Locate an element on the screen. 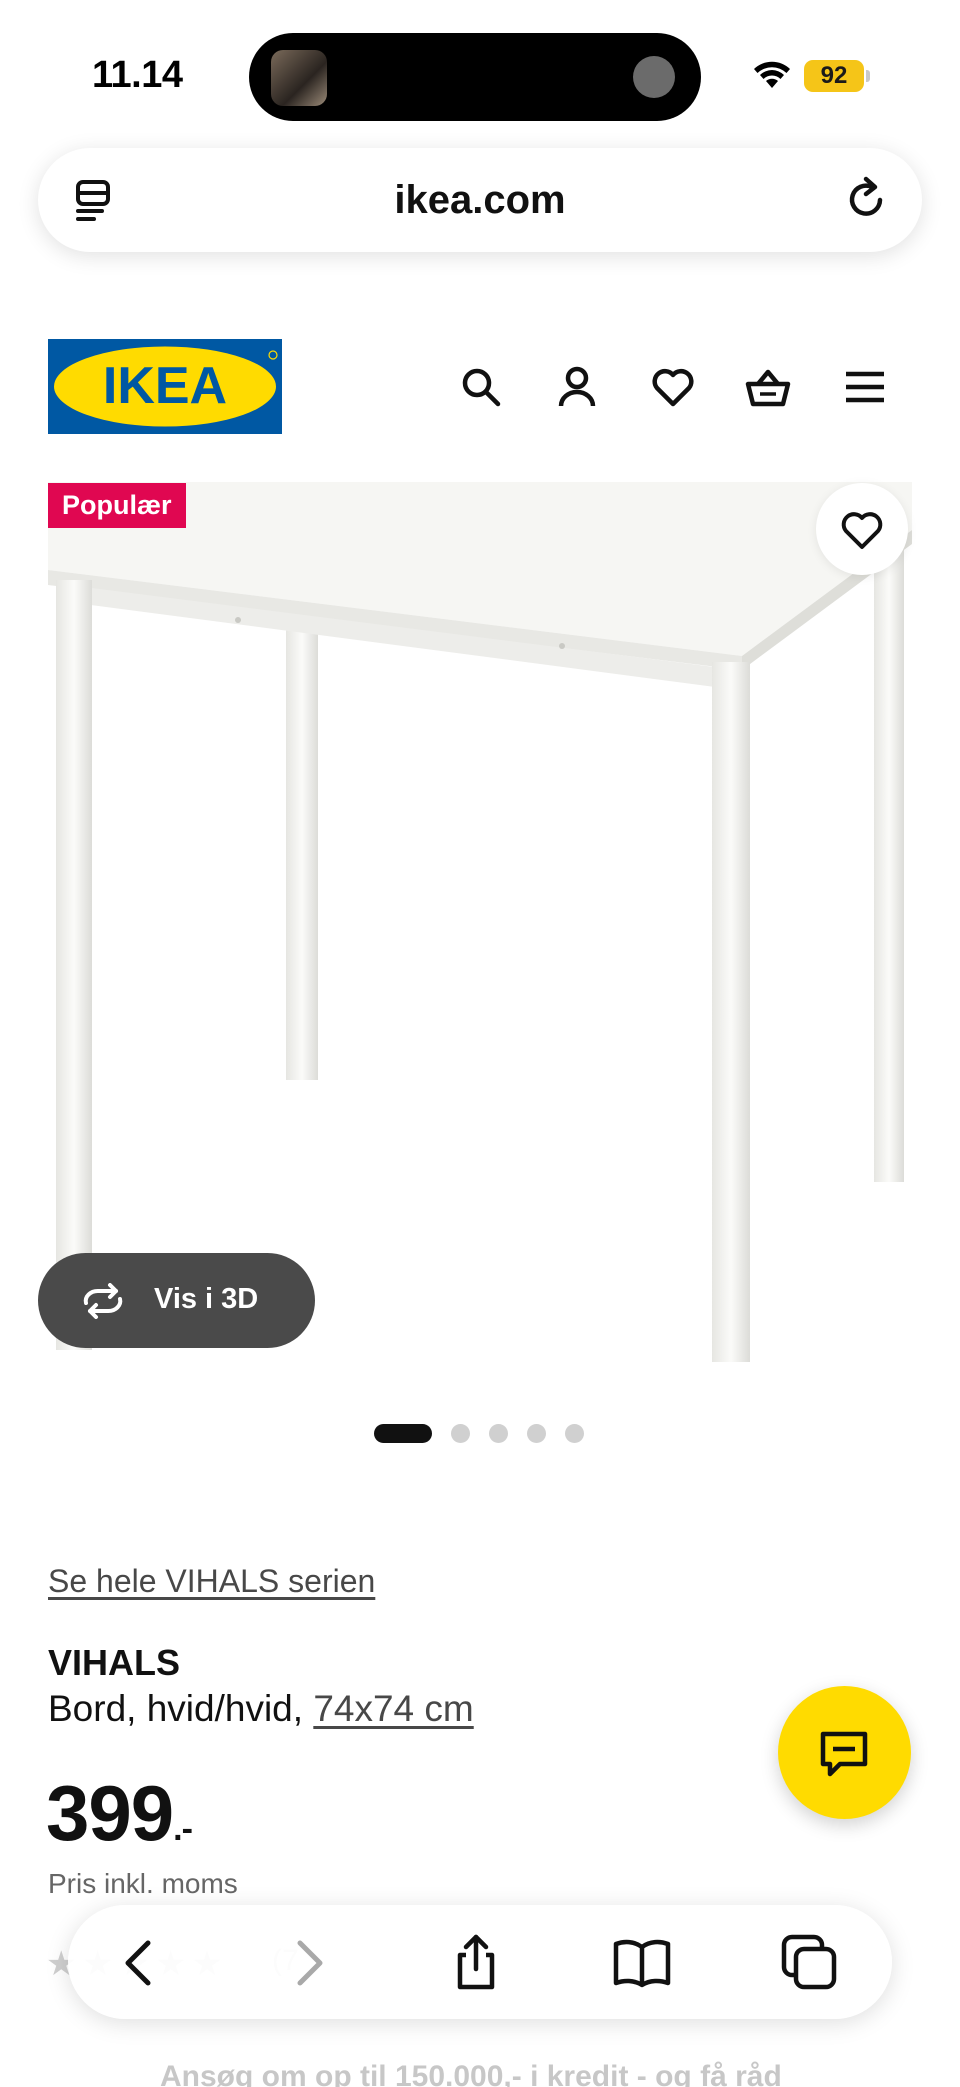  product-name: VIHALS is located at coordinates (114, 1662).